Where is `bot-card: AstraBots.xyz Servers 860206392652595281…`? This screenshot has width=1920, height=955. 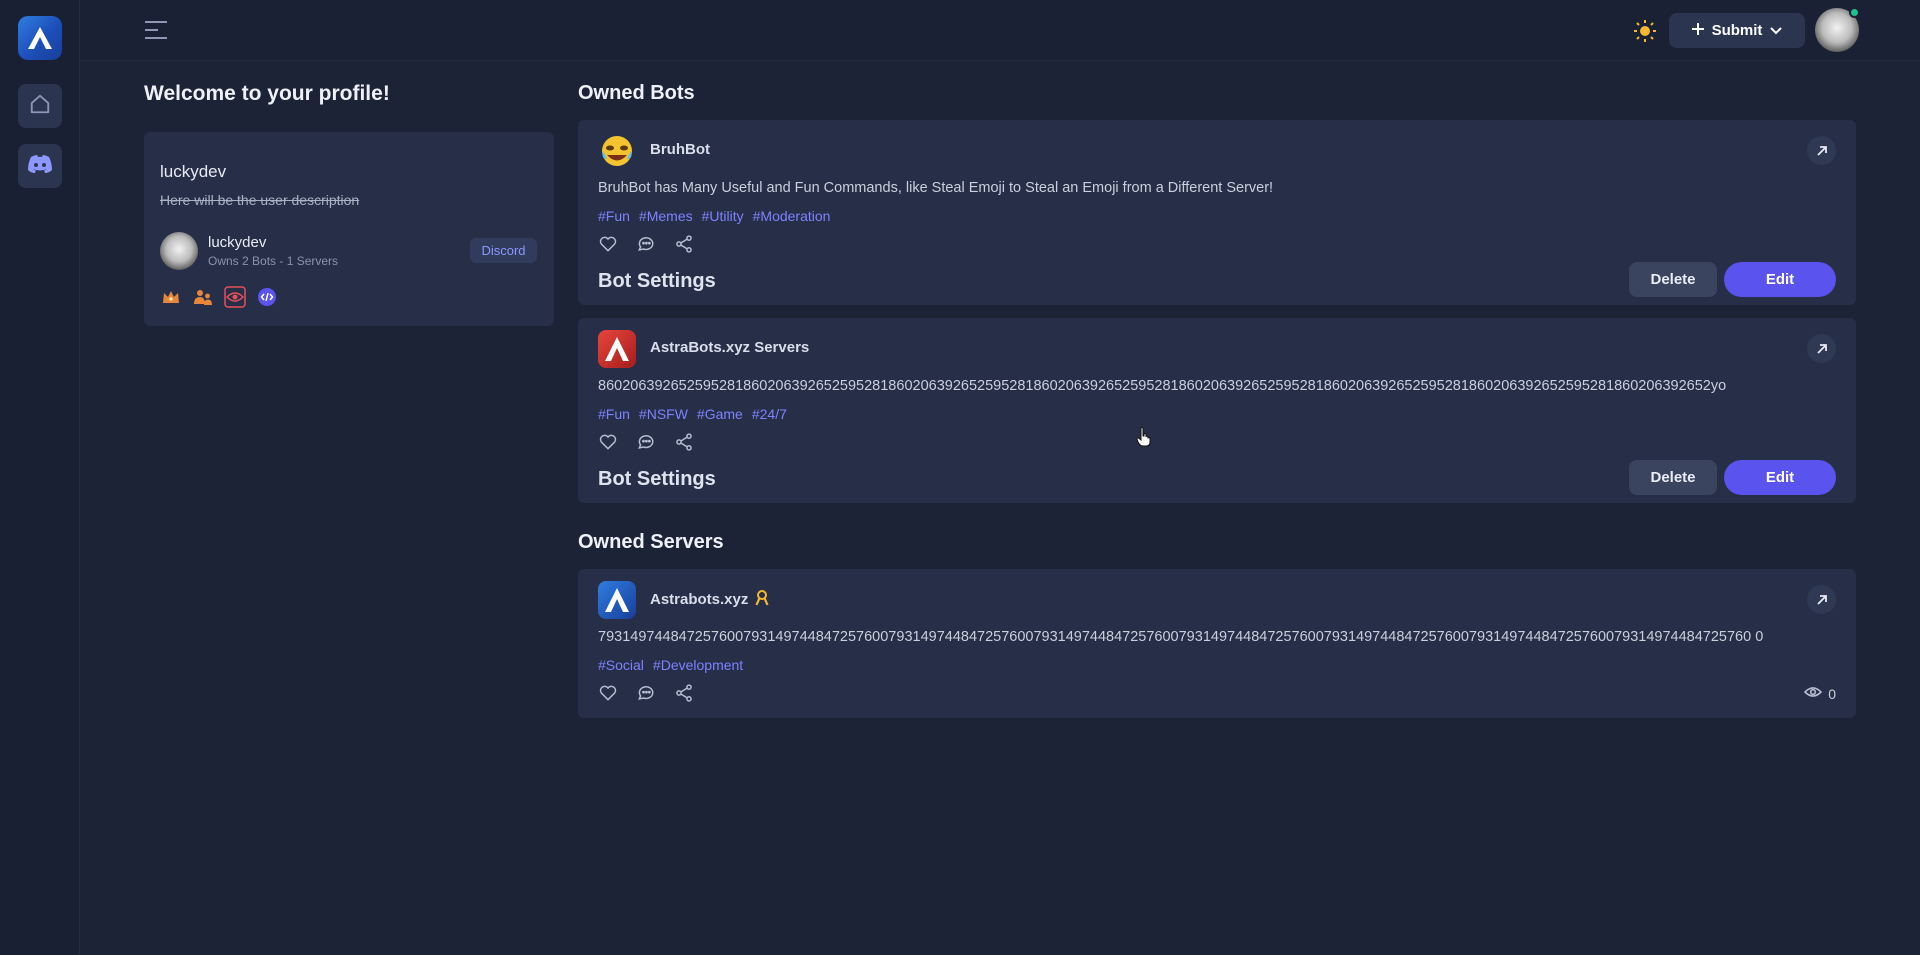 bot-card: AstraBots.xyz Servers 860206392652595281… is located at coordinates (1217, 410).